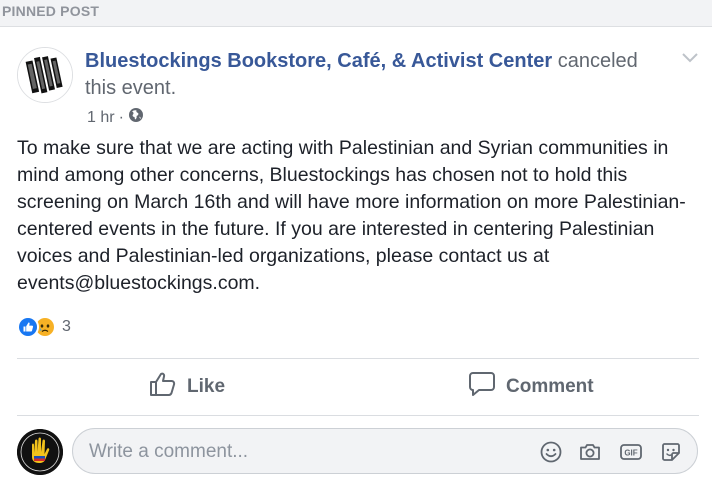 The width and height of the screenshot is (712, 488). I want to click on thumbs-up-icon, so click(163, 387).